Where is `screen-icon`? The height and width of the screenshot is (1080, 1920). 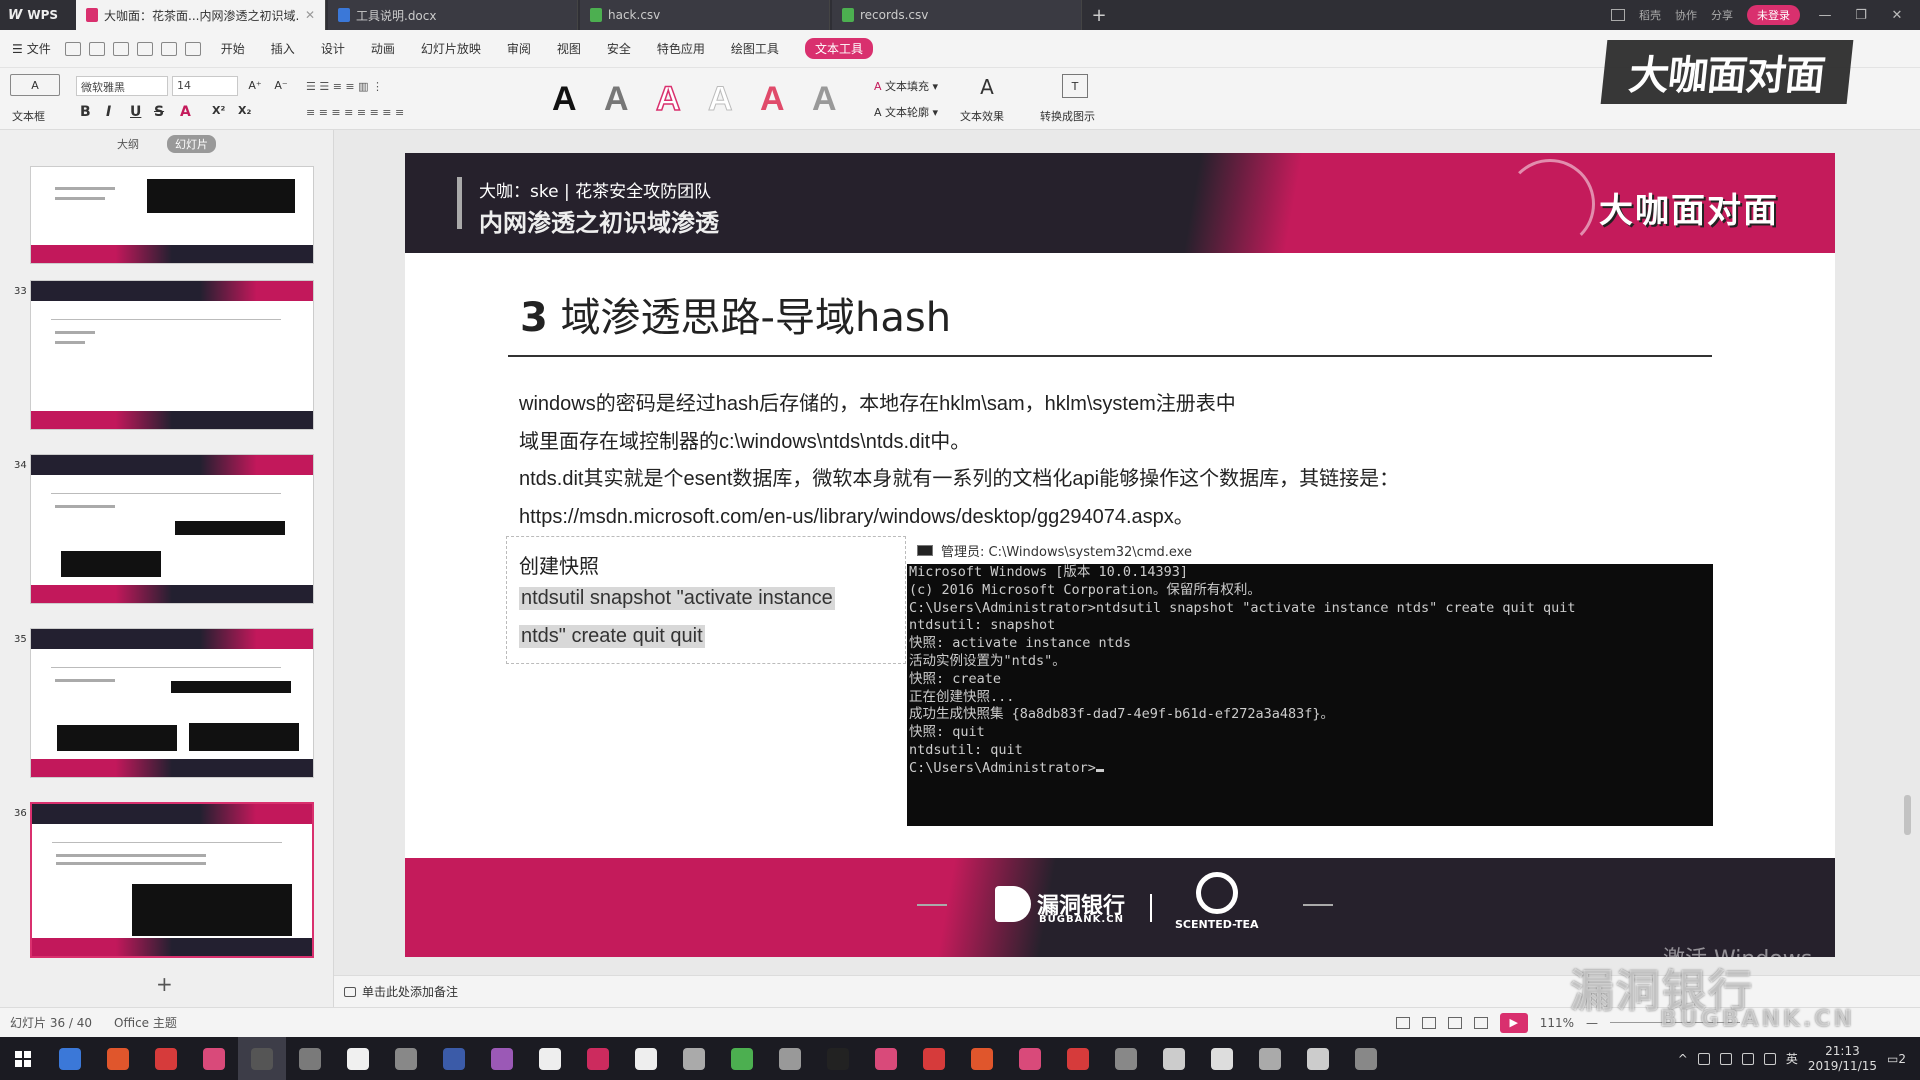 screen-icon is located at coordinates (1618, 15).